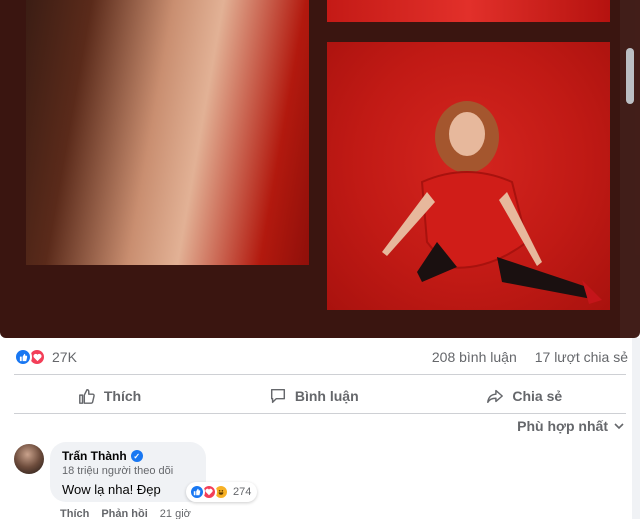 The width and height of the screenshot is (640, 519). What do you see at coordinates (118, 471) in the screenshot?
I see `author-followers: 18 triệu người theo dõi` at bounding box center [118, 471].